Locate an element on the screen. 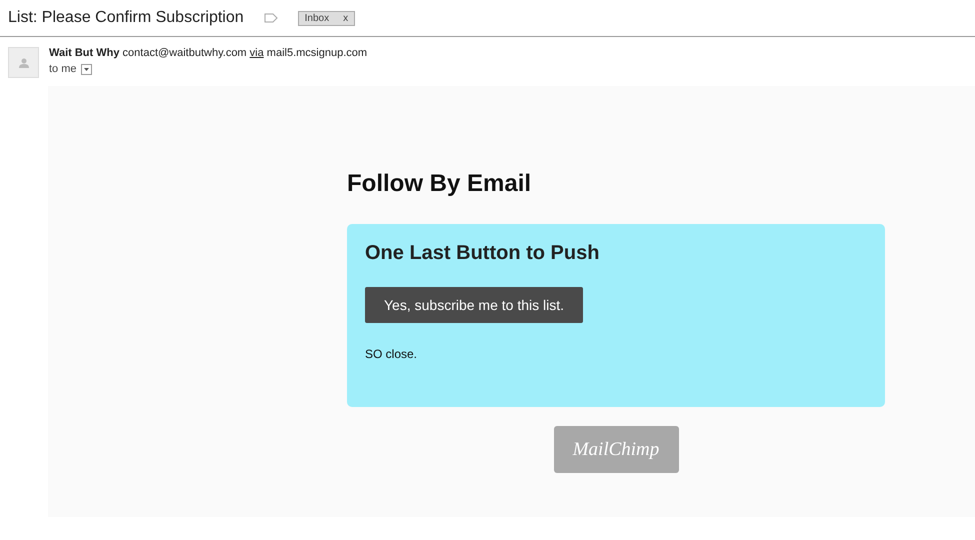  caret-icon is located at coordinates (86, 69).